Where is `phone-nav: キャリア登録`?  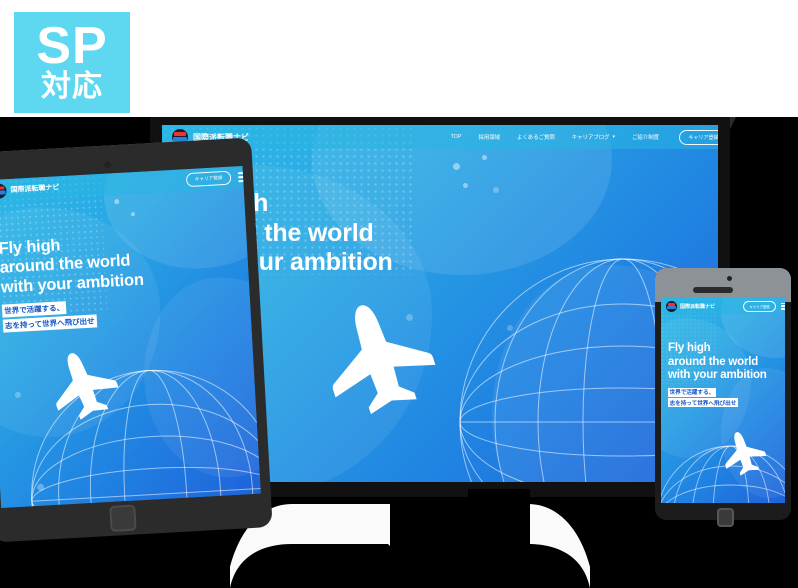
phone-nav: キャリア登録 is located at coordinates (764, 306).